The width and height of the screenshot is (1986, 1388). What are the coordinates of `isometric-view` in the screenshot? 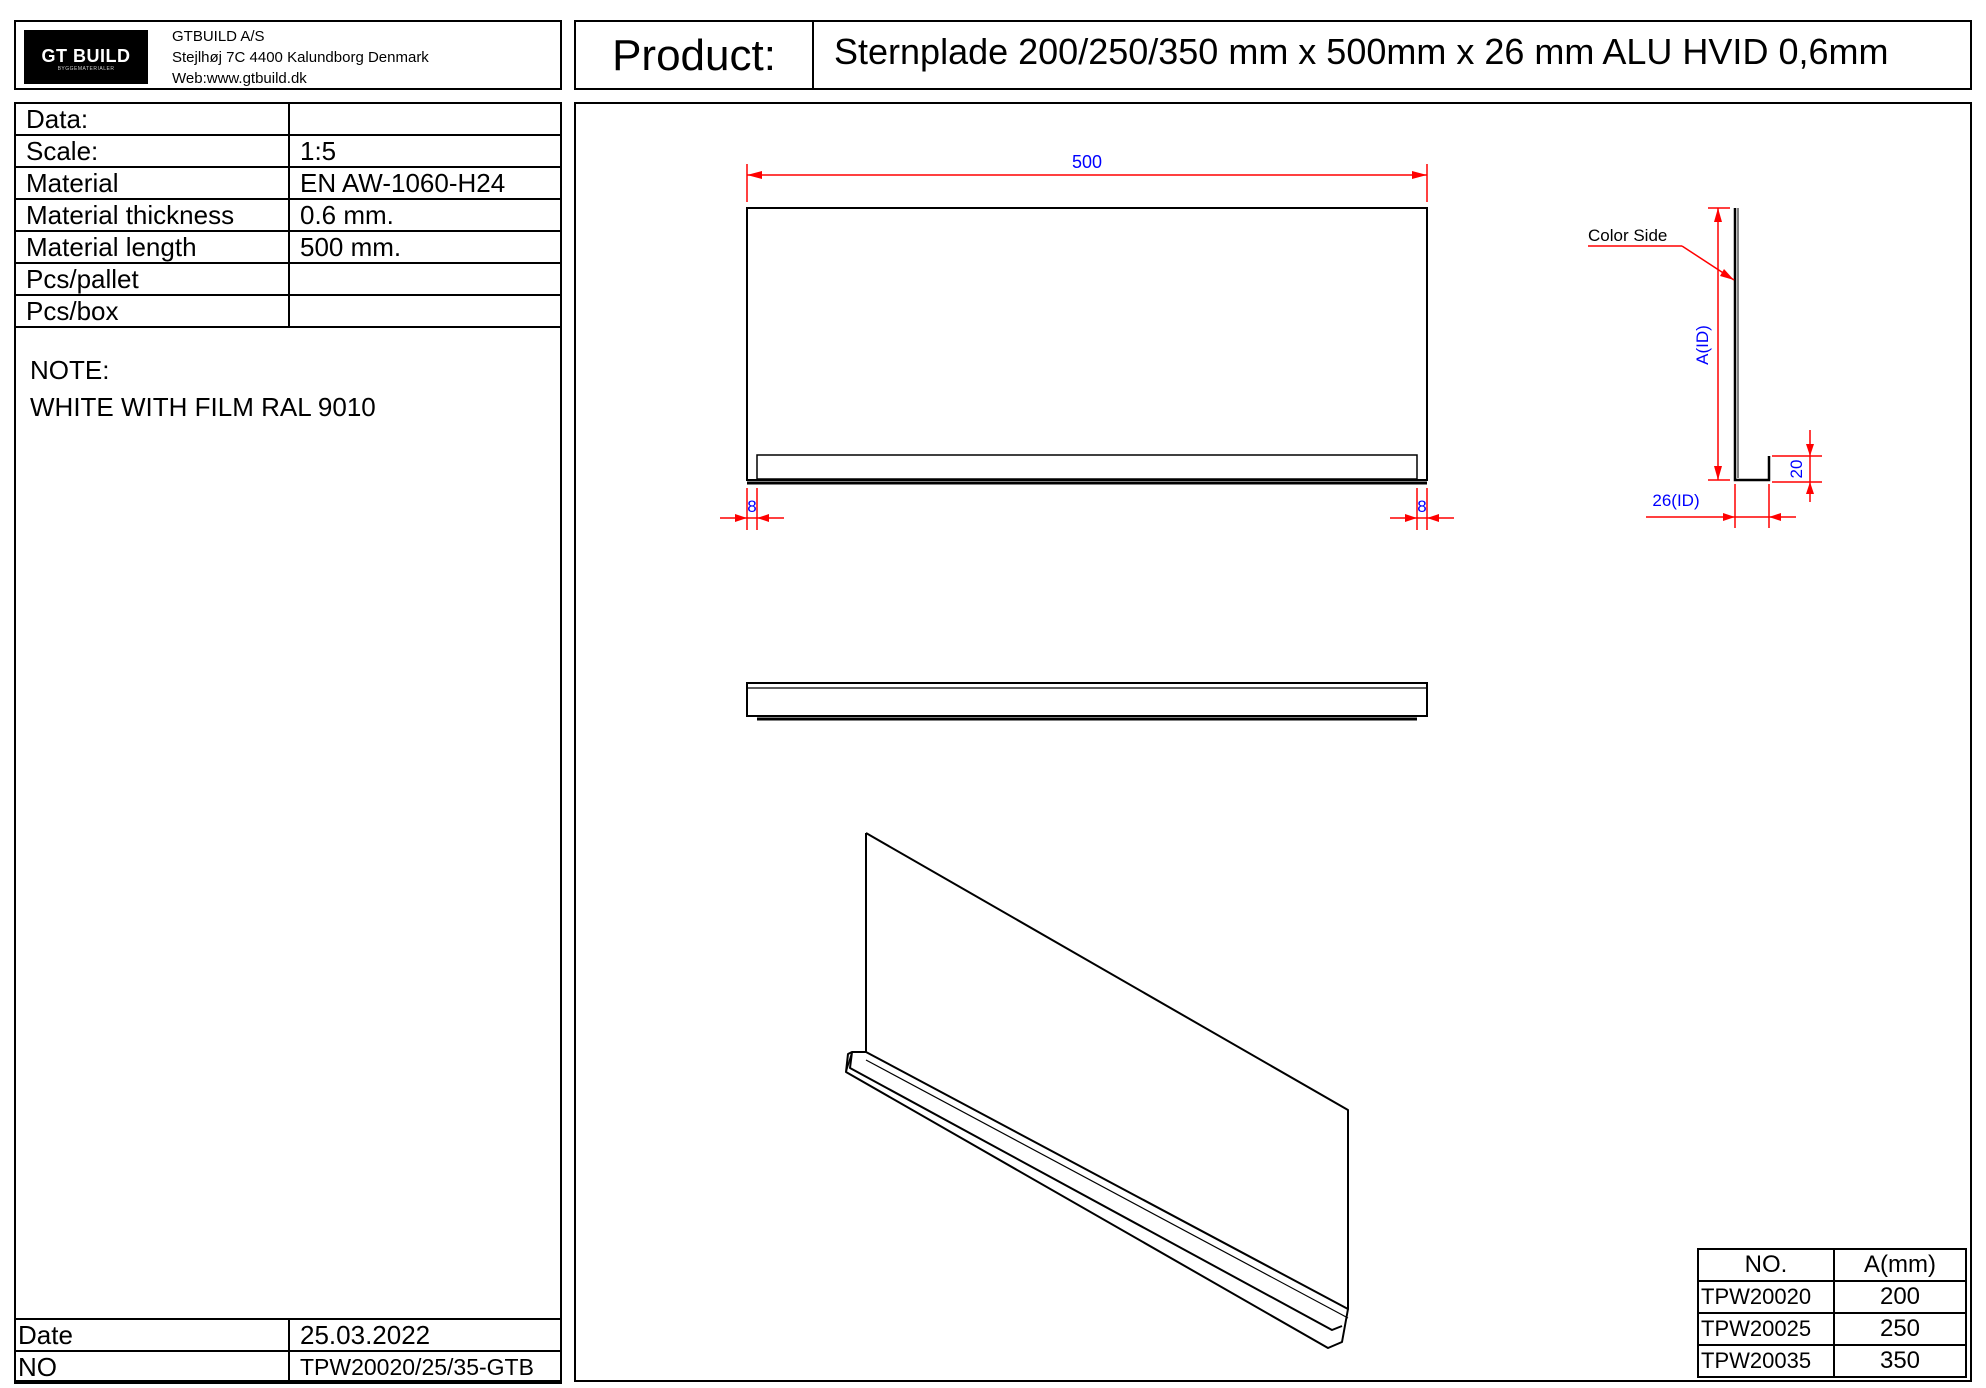 It's located at (1097, 1090).